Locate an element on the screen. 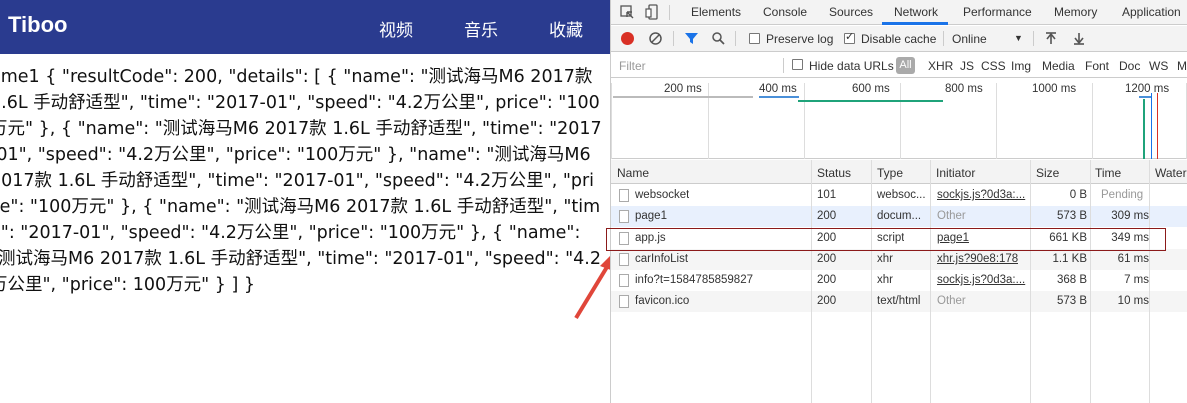 This screenshot has height=403, width=1187. search-icon is located at coordinates (718, 38).